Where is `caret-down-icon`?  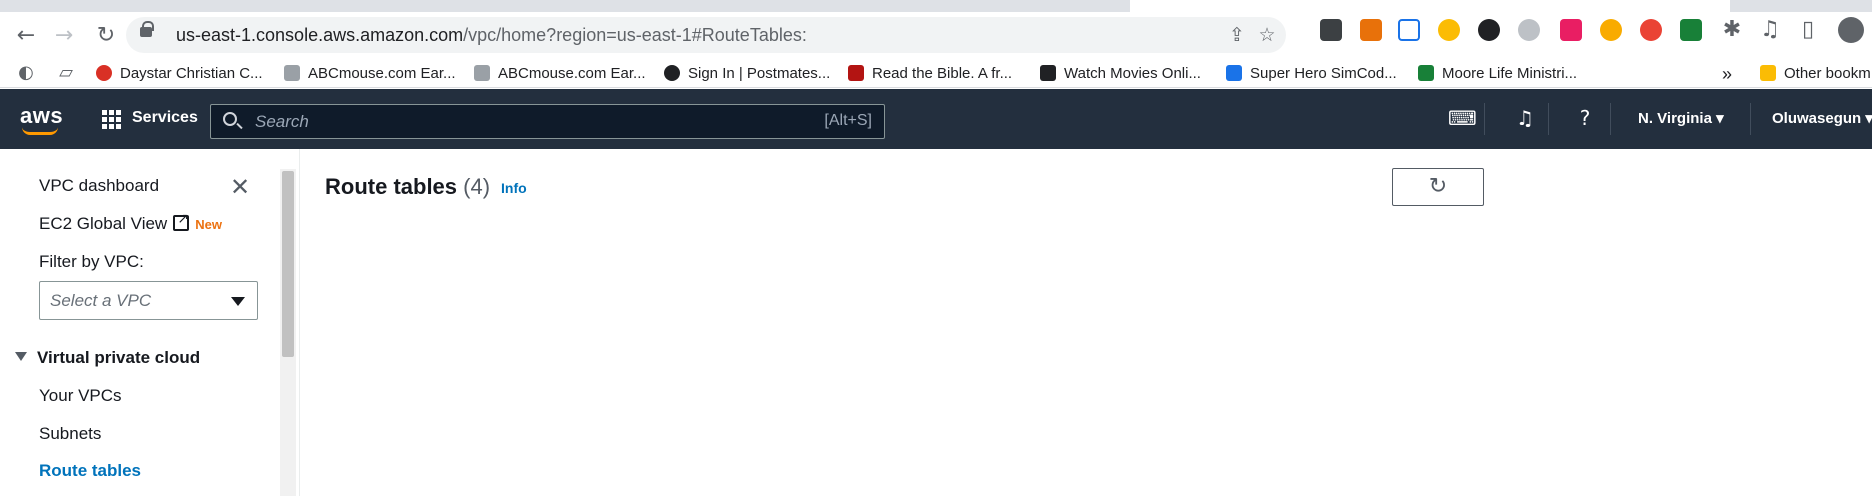
caret-down-icon is located at coordinates (238, 301).